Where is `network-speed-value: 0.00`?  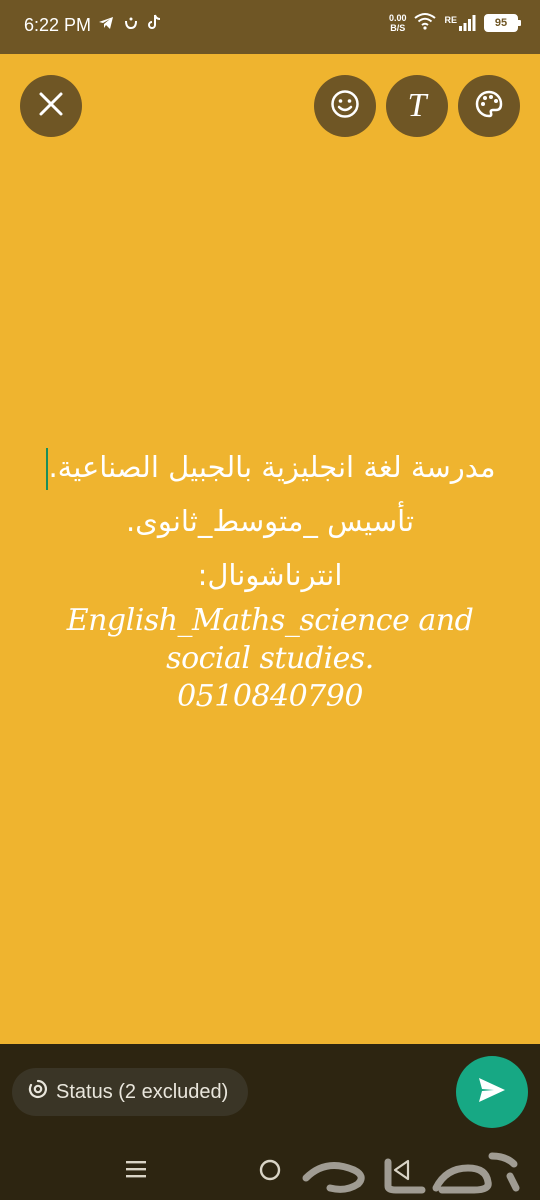
network-speed-value: 0.00 is located at coordinates (397, 18).